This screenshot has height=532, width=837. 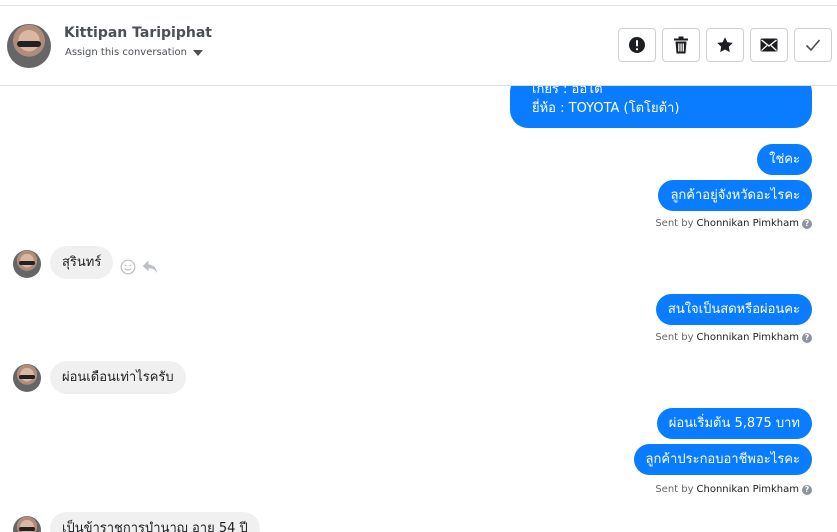 What do you see at coordinates (733, 309) in the screenshot?
I see `outgoing-message: สนใจเป็นสดหรือผ่อนคะ` at bounding box center [733, 309].